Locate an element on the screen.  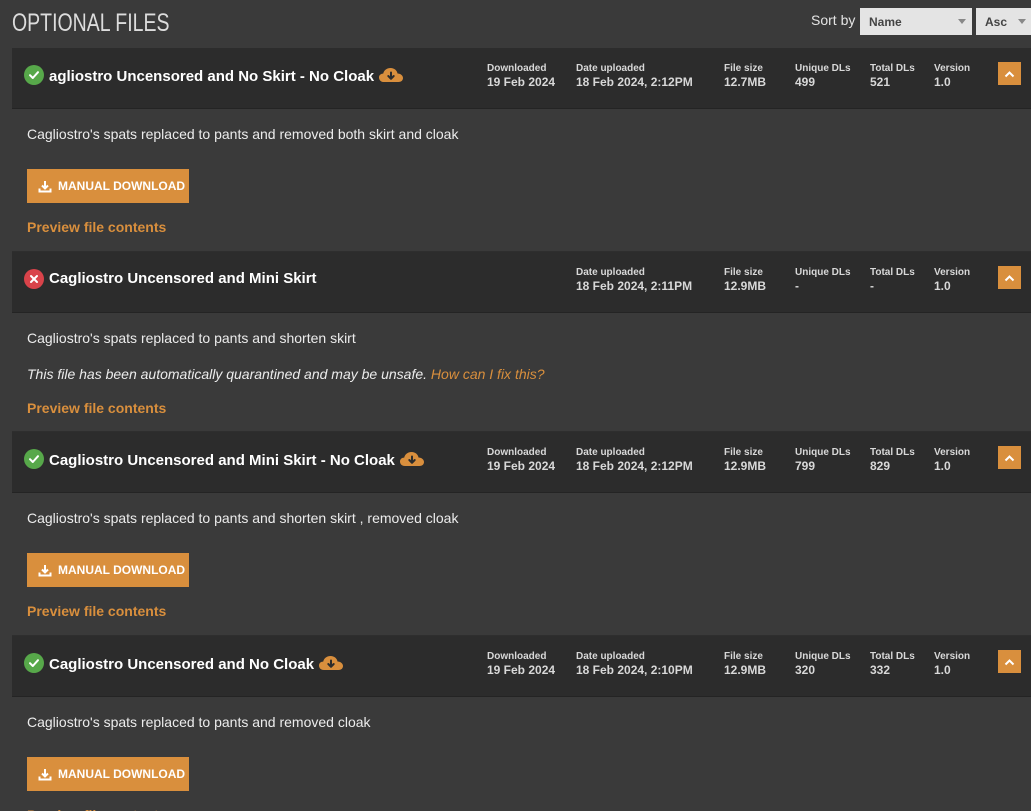
stat-file-size: File size 12.7MB is located at coordinates (745, 76).